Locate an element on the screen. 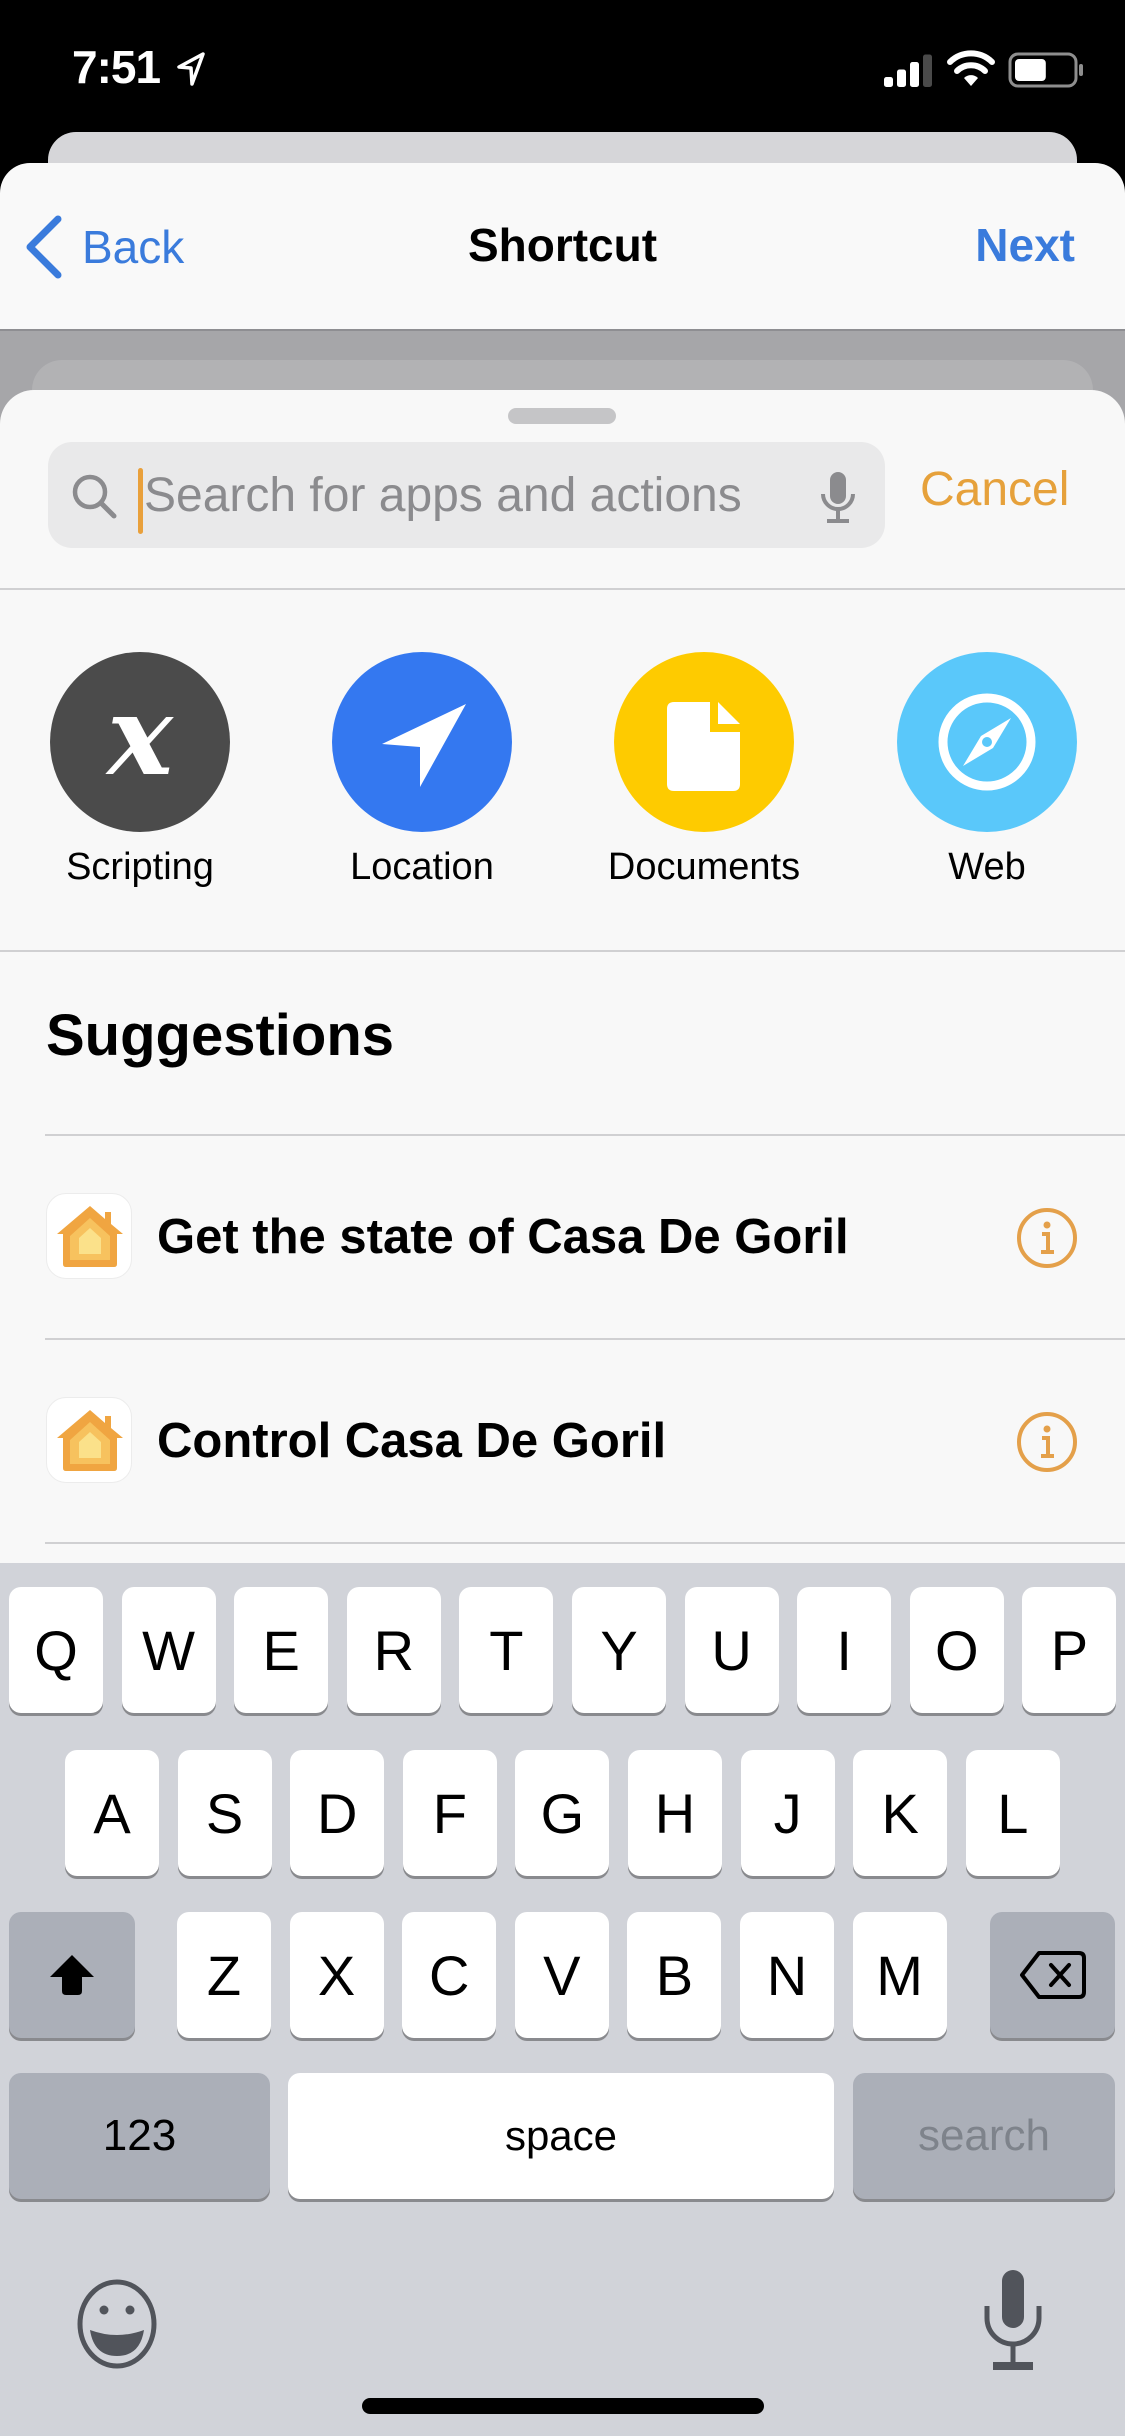 The image size is (1125, 2436). key-i: I is located at coordinates (844, 1650).